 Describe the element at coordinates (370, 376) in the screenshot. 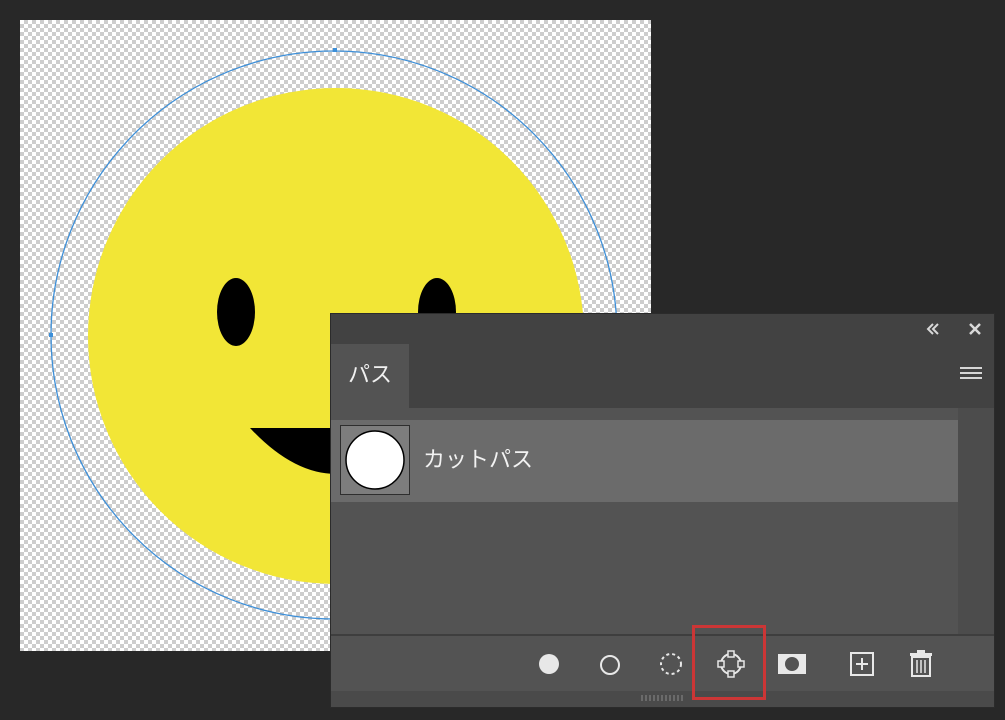

I see `tab-paths: パス` at that location.